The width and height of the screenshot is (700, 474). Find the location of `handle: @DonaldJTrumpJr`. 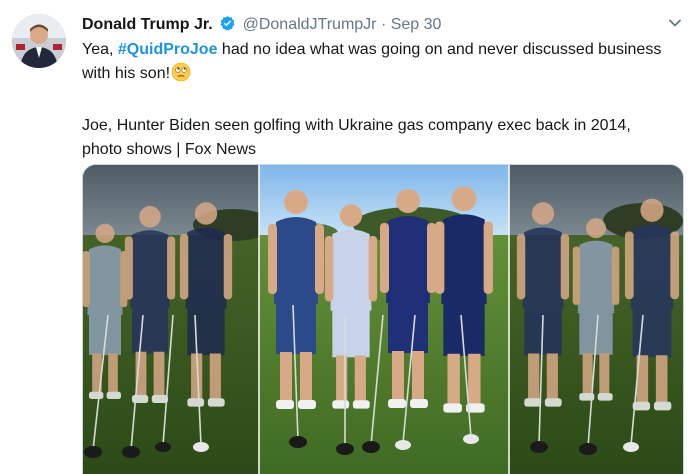

handle: @DonaldJTrumpJr is located at coordinates (310, 24).